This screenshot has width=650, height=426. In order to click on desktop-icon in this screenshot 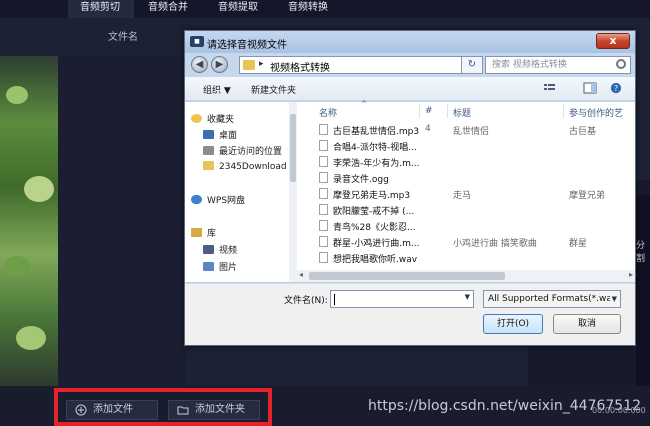, I will do `click(208, 134)`.